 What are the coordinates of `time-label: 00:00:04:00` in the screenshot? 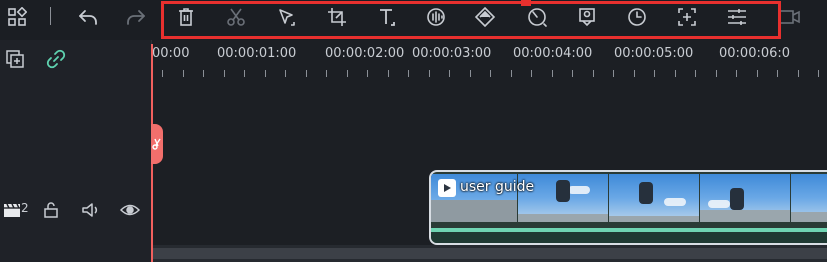 It's located at (553, 53).